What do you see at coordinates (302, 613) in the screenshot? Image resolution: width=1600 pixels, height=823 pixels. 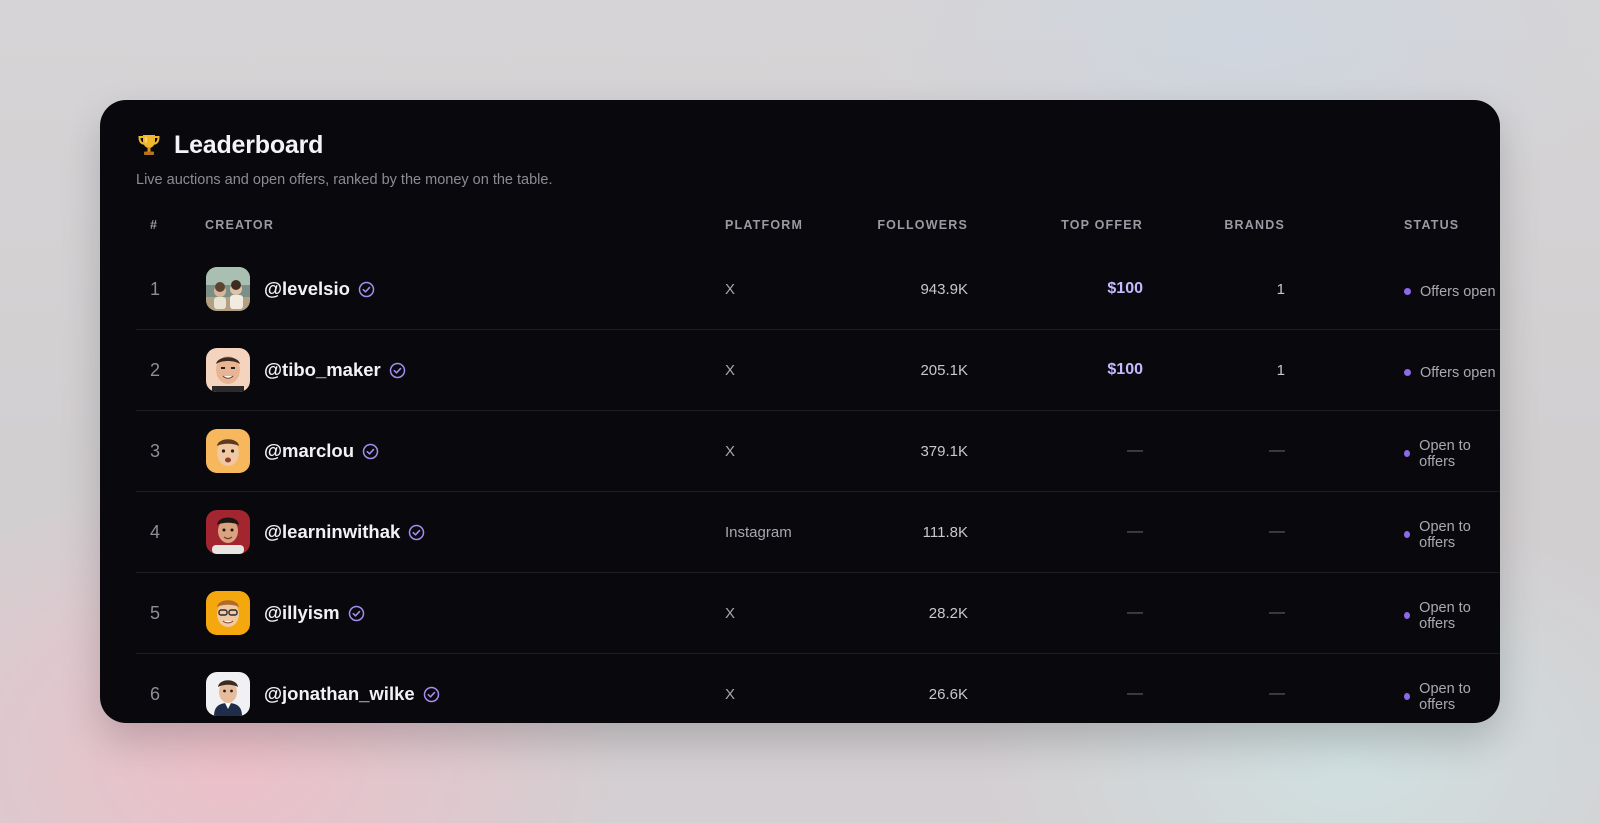 I see `creator-handle: @illyism` at bounding box center [302, 613].